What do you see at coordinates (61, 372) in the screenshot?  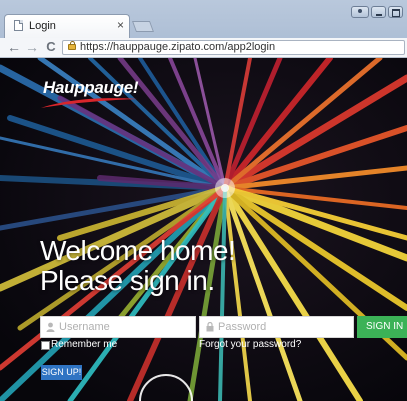 I see `sign-up-button: SIGN UP!` at bounding box center [61, 372].